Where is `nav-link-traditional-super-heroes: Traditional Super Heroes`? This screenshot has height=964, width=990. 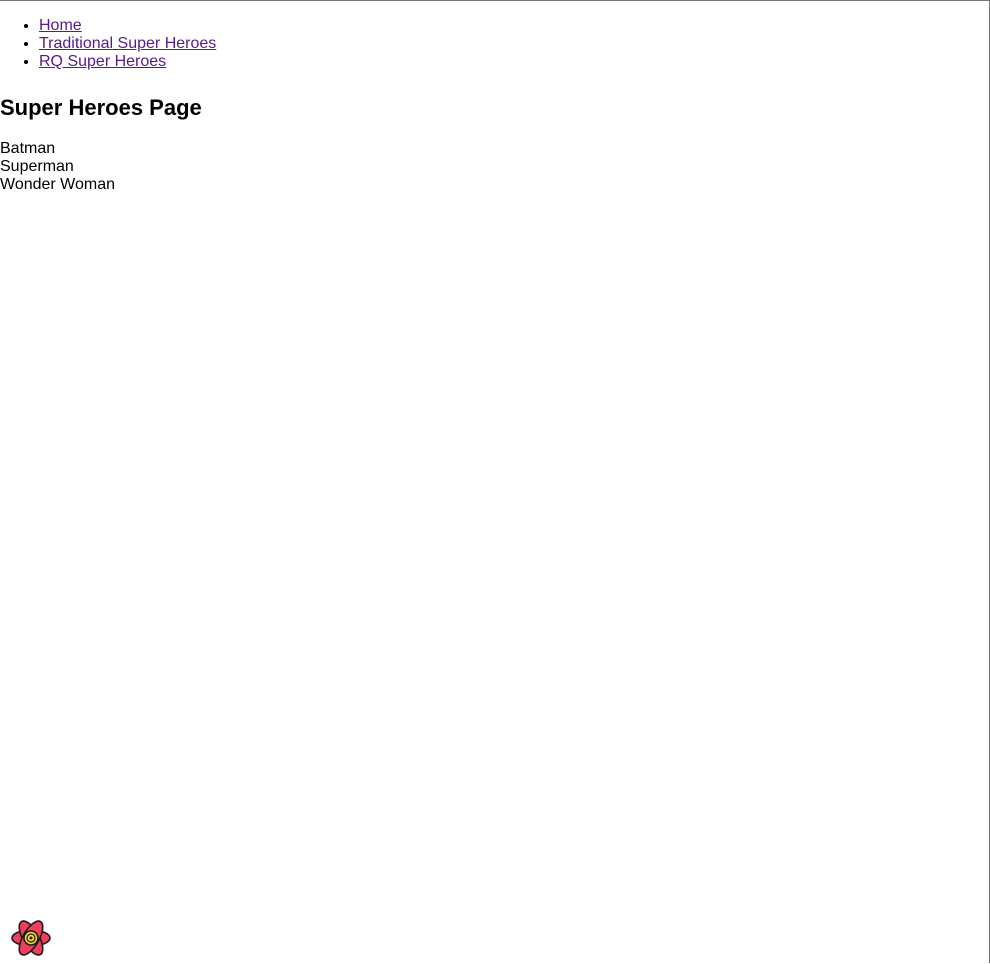
nav-link-traditional-super-heroes: Traditional Super Heroes is located at coordinates (127, 43).